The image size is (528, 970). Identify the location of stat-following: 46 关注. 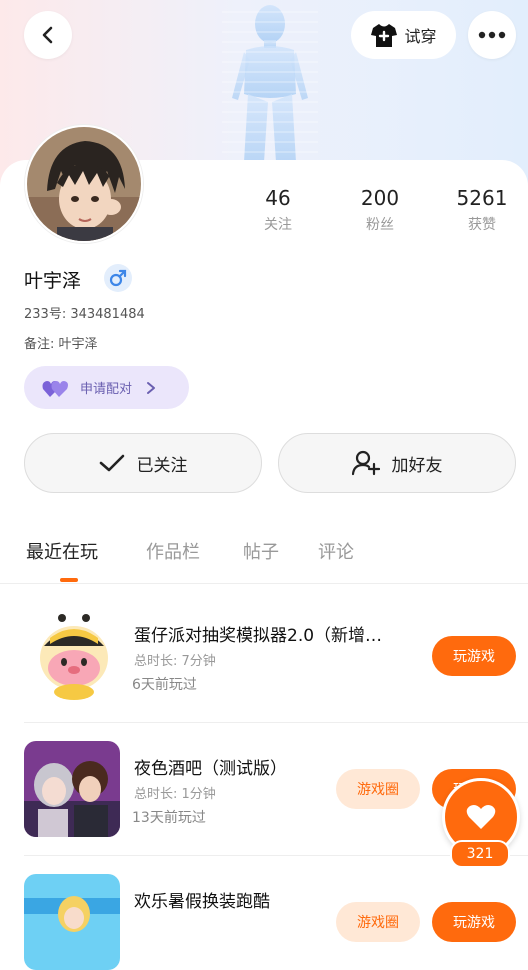
(278, 210).